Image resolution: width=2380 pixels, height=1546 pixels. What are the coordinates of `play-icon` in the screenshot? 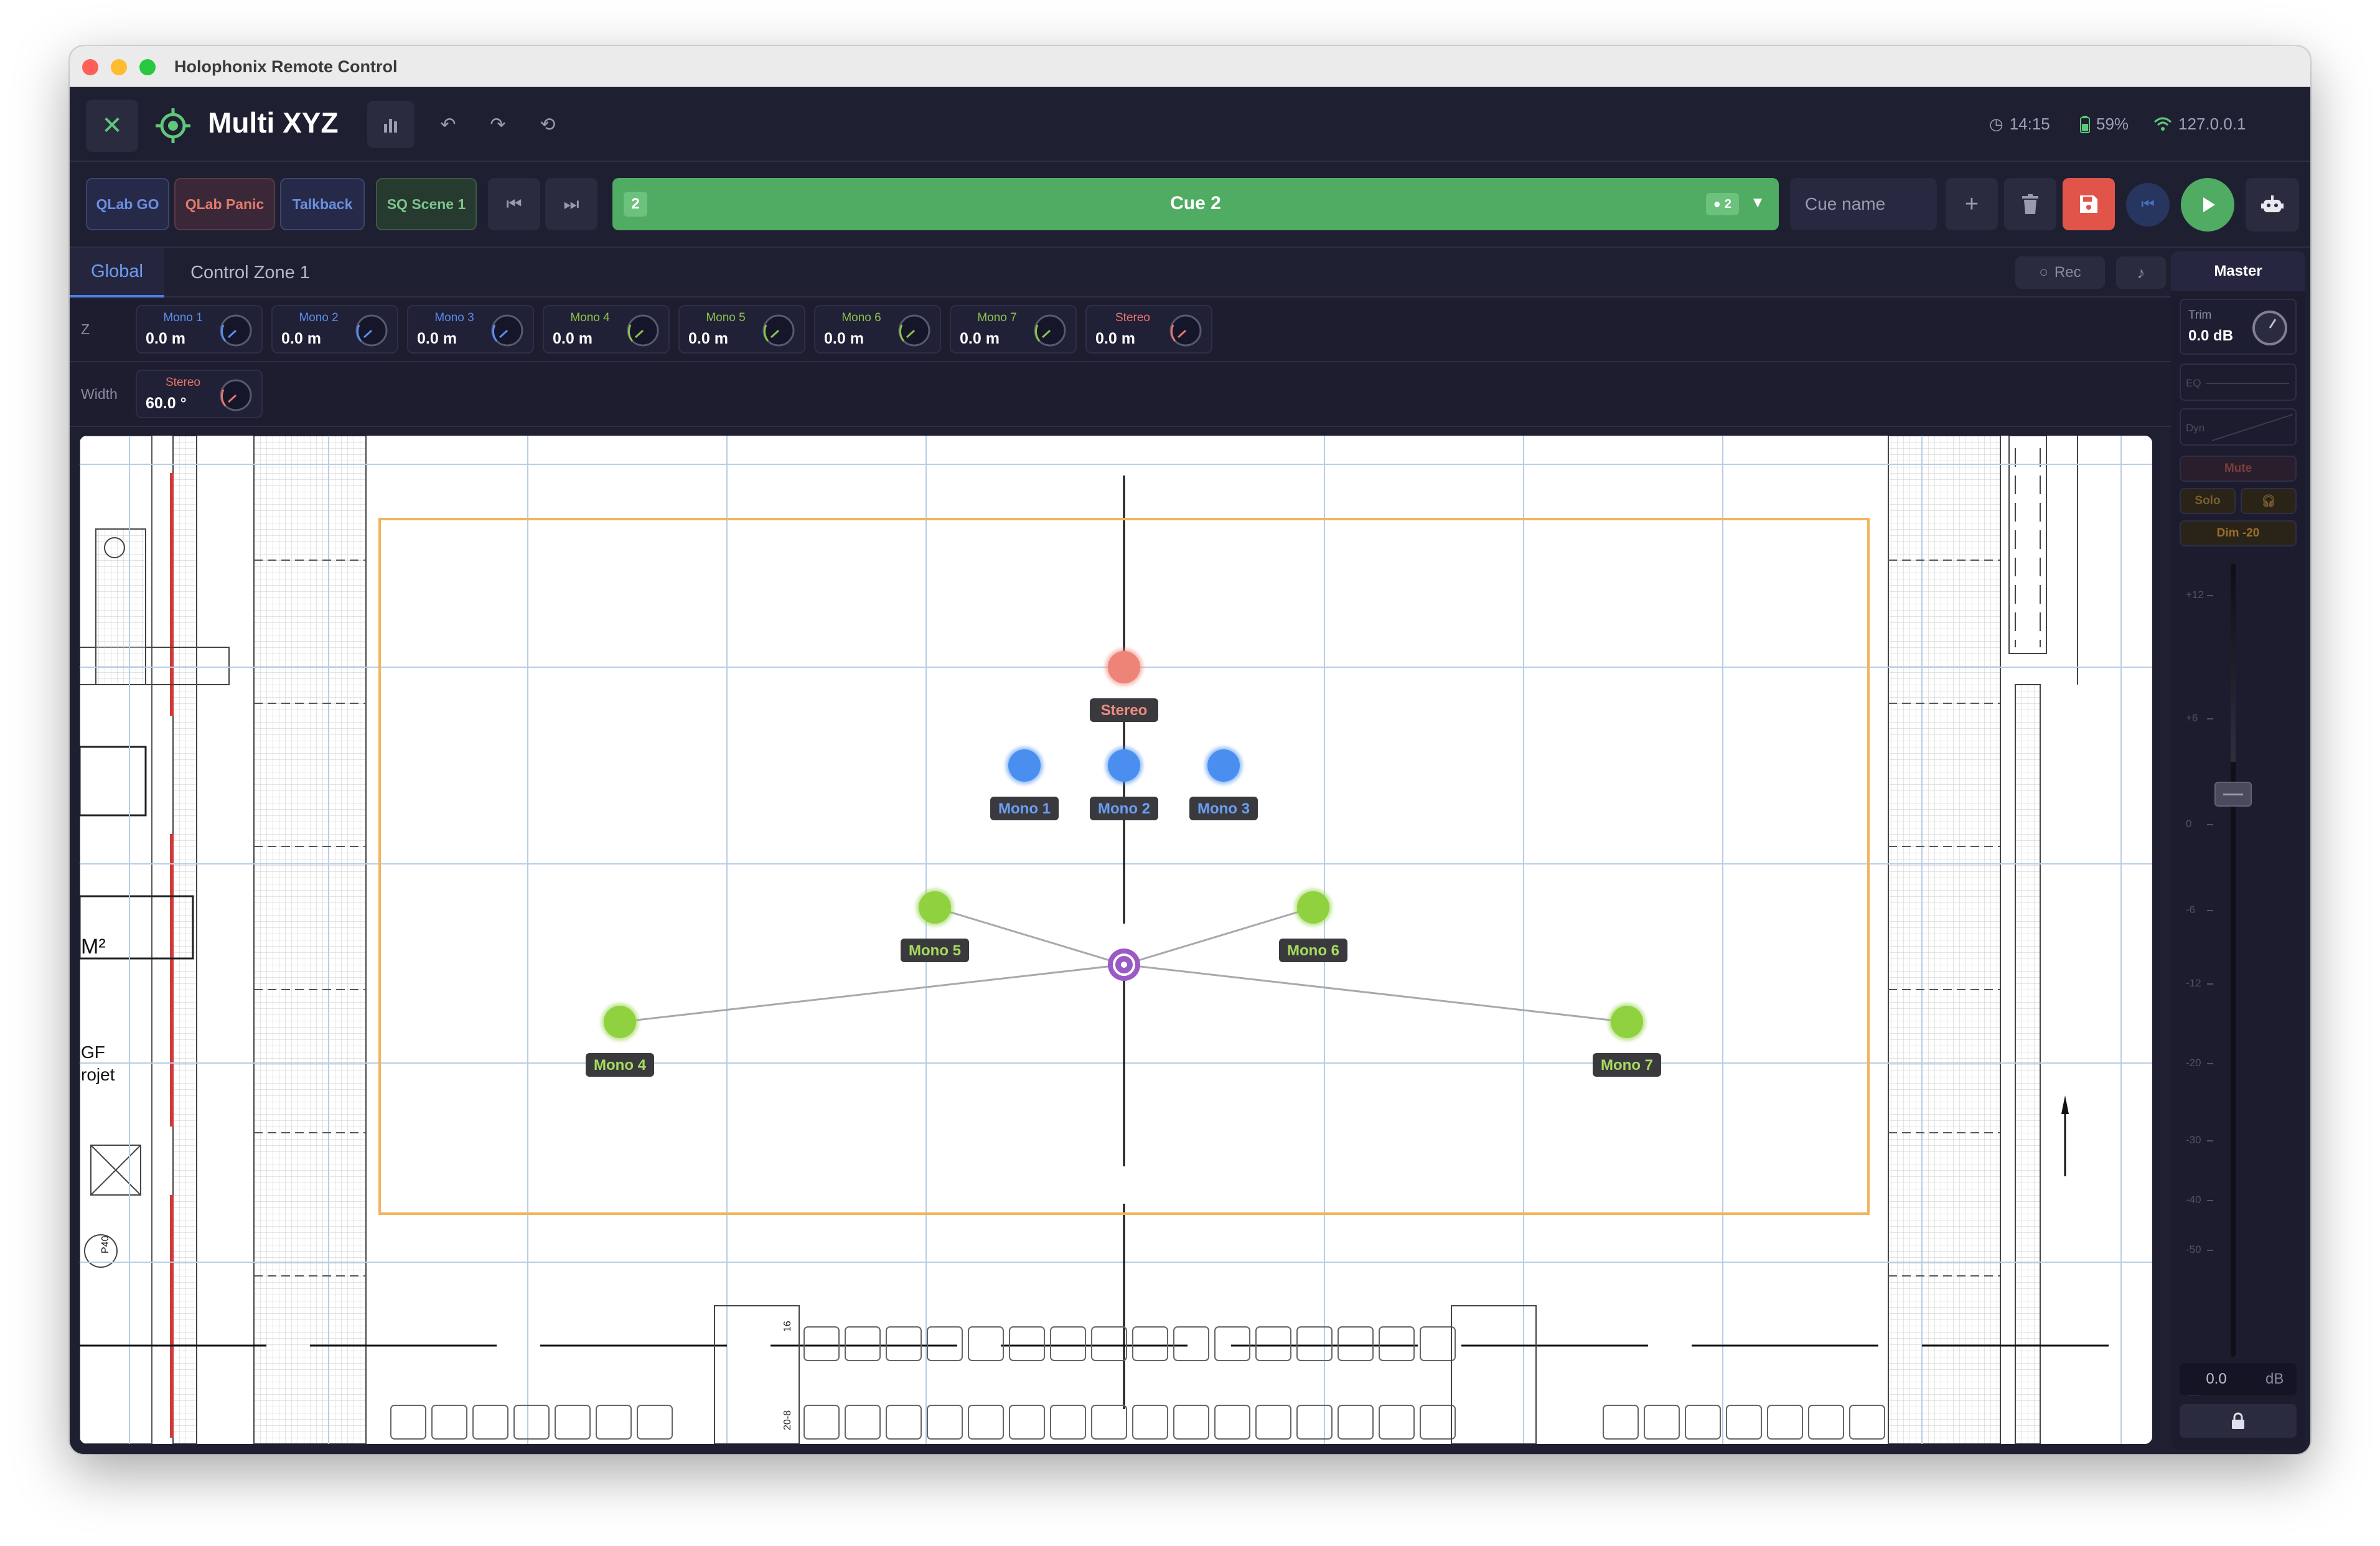 It's located at (2209, 204).